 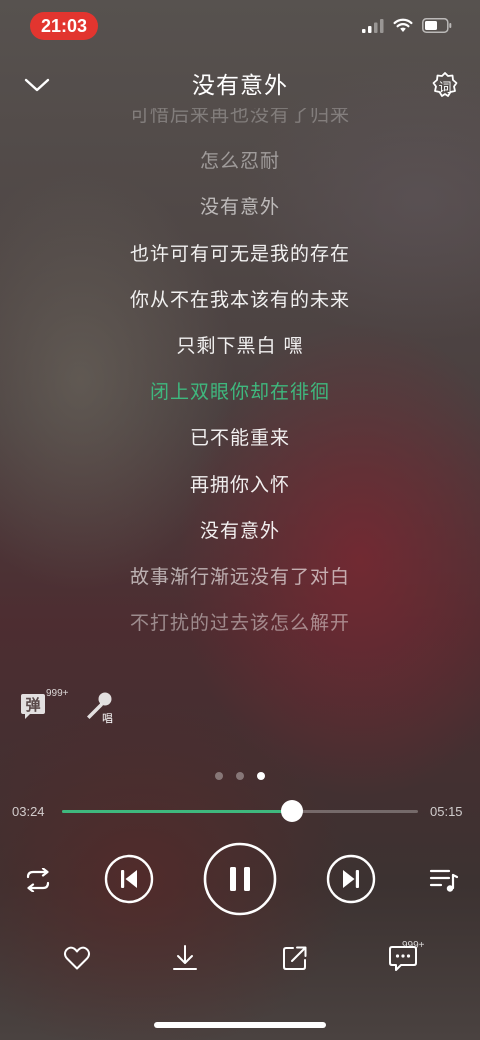 I want to click on repeat-mode-button, so click(x=38, y=880).